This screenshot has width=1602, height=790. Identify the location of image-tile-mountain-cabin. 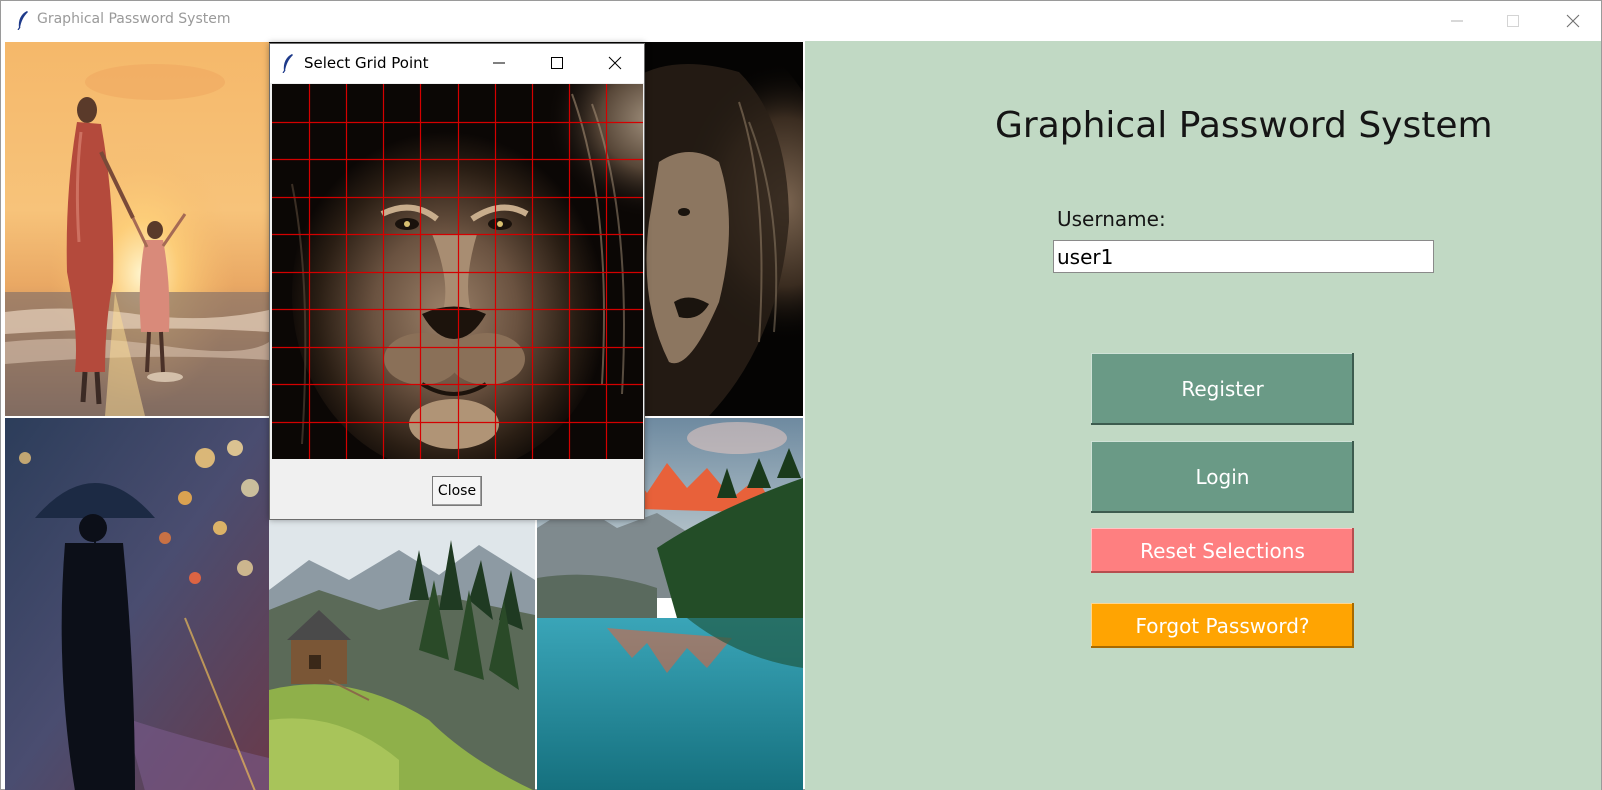
(402, 655).